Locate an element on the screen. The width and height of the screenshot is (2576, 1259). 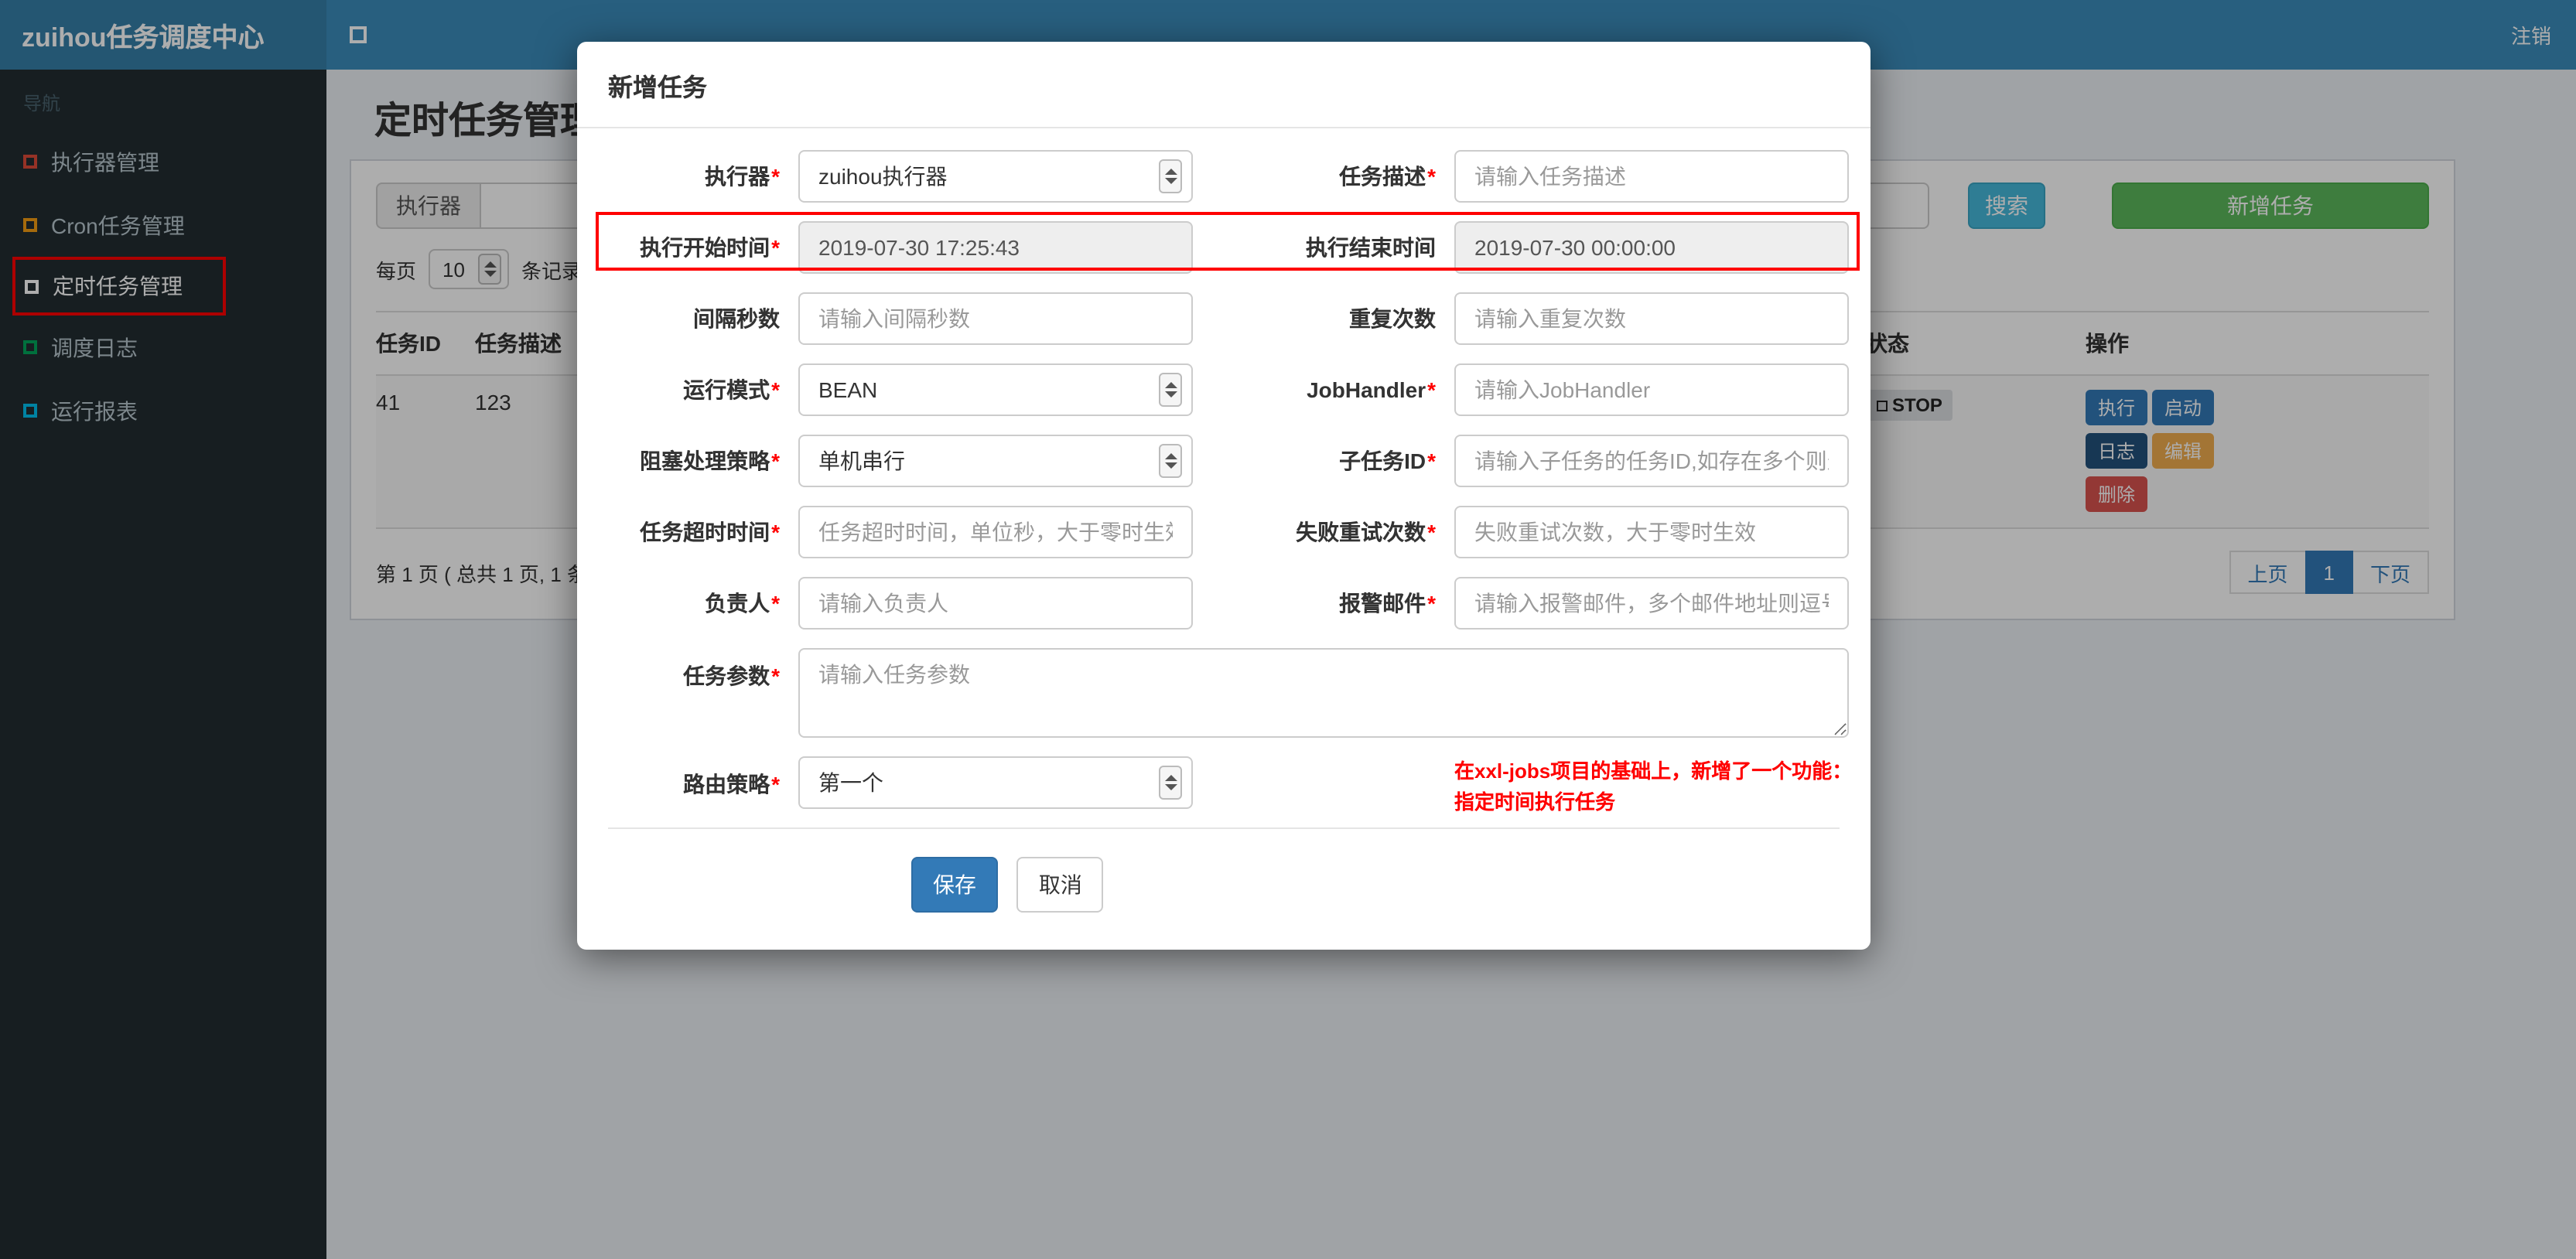
retry-label: 失败重试次数 * is located at coordinates (1366, 532).